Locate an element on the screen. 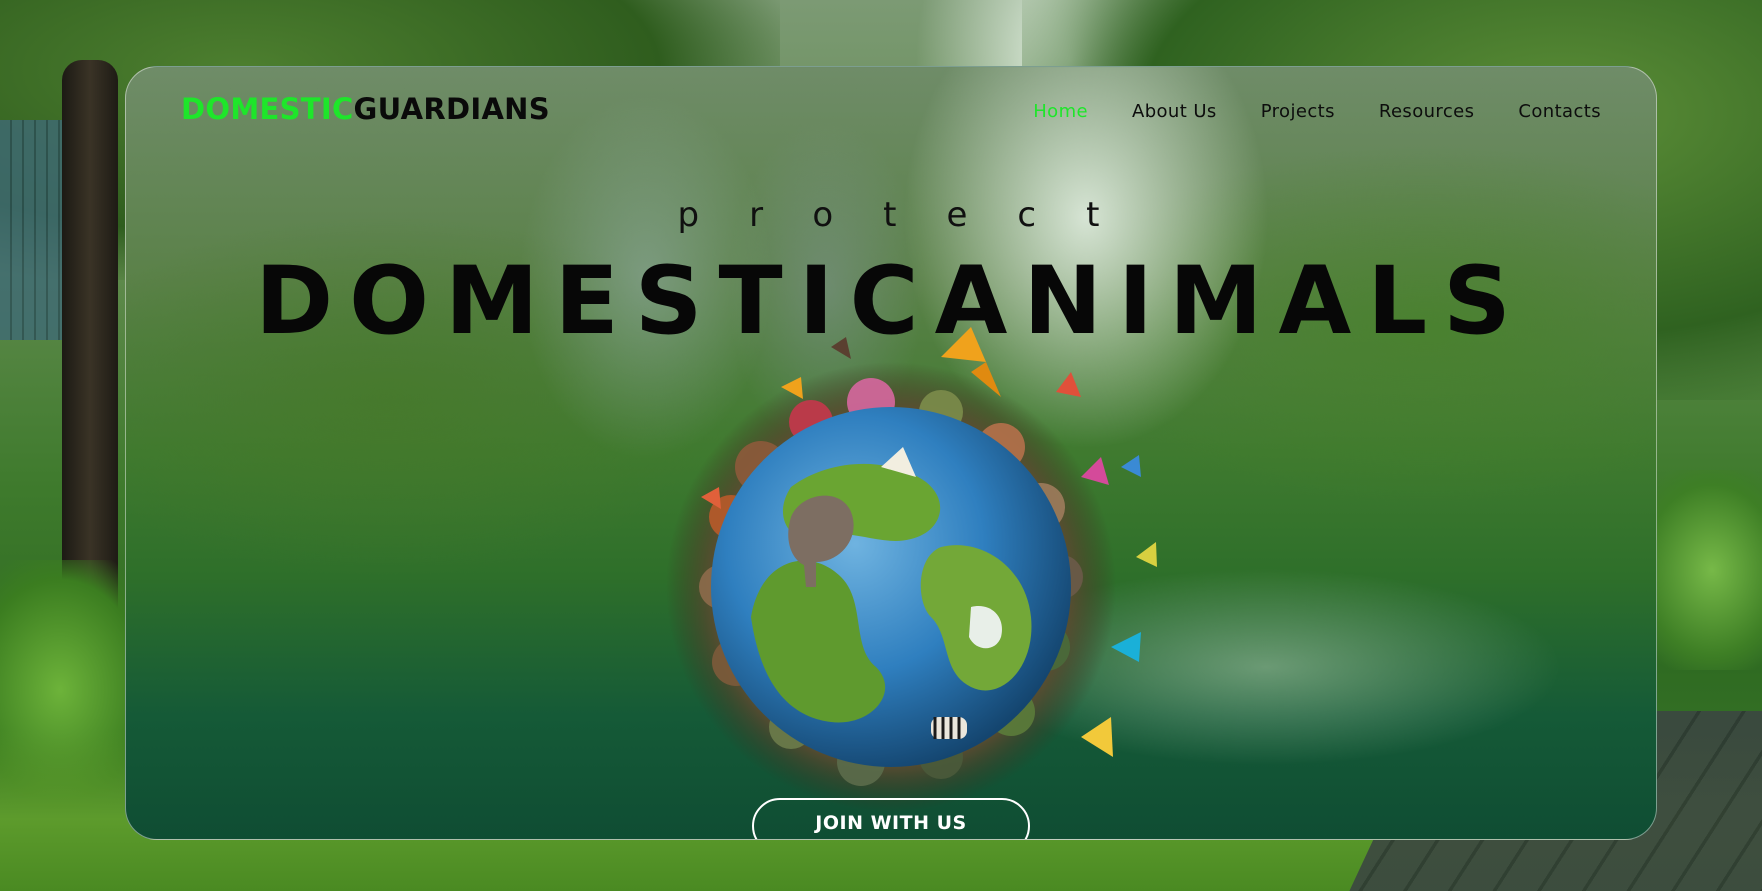  nav-item-about-us: About Us is located at coordinates (1174, 111).